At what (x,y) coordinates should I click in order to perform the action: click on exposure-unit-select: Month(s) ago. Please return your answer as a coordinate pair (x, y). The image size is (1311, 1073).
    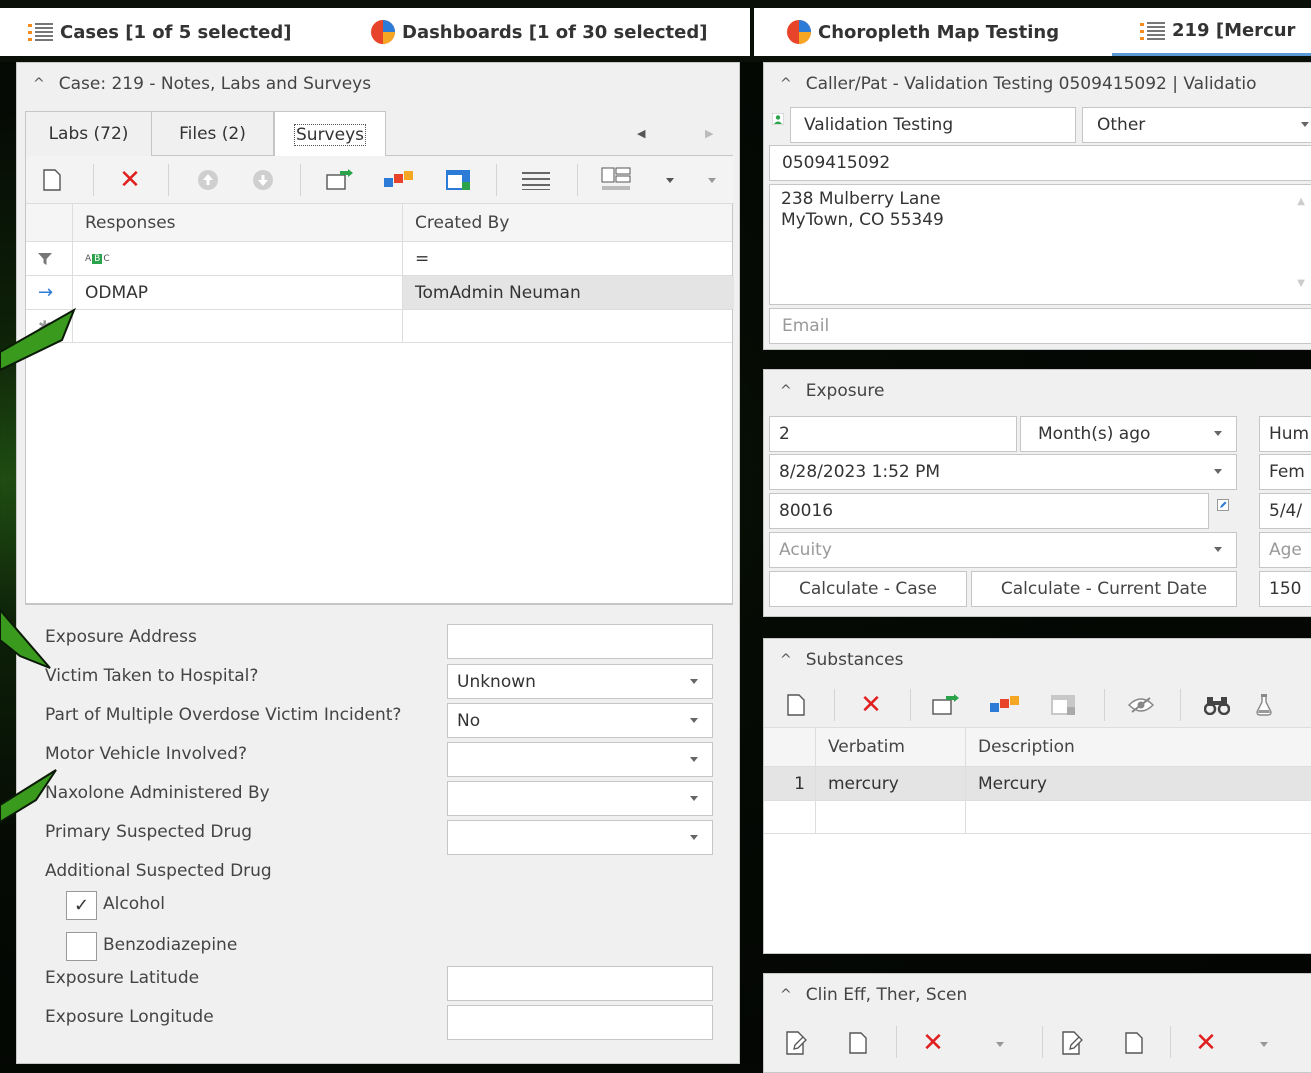
    Looking at the image, I should click on (1128, 434).